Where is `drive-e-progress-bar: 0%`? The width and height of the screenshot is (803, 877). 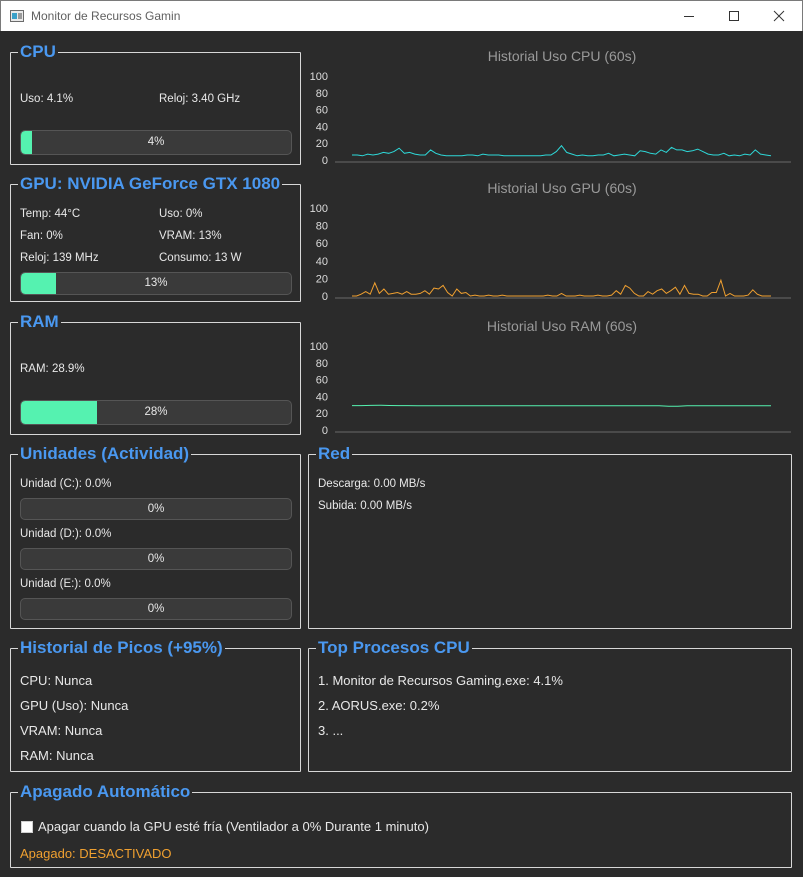
drive-e-progress-bar: 0% is located at coordinates (156, 609).